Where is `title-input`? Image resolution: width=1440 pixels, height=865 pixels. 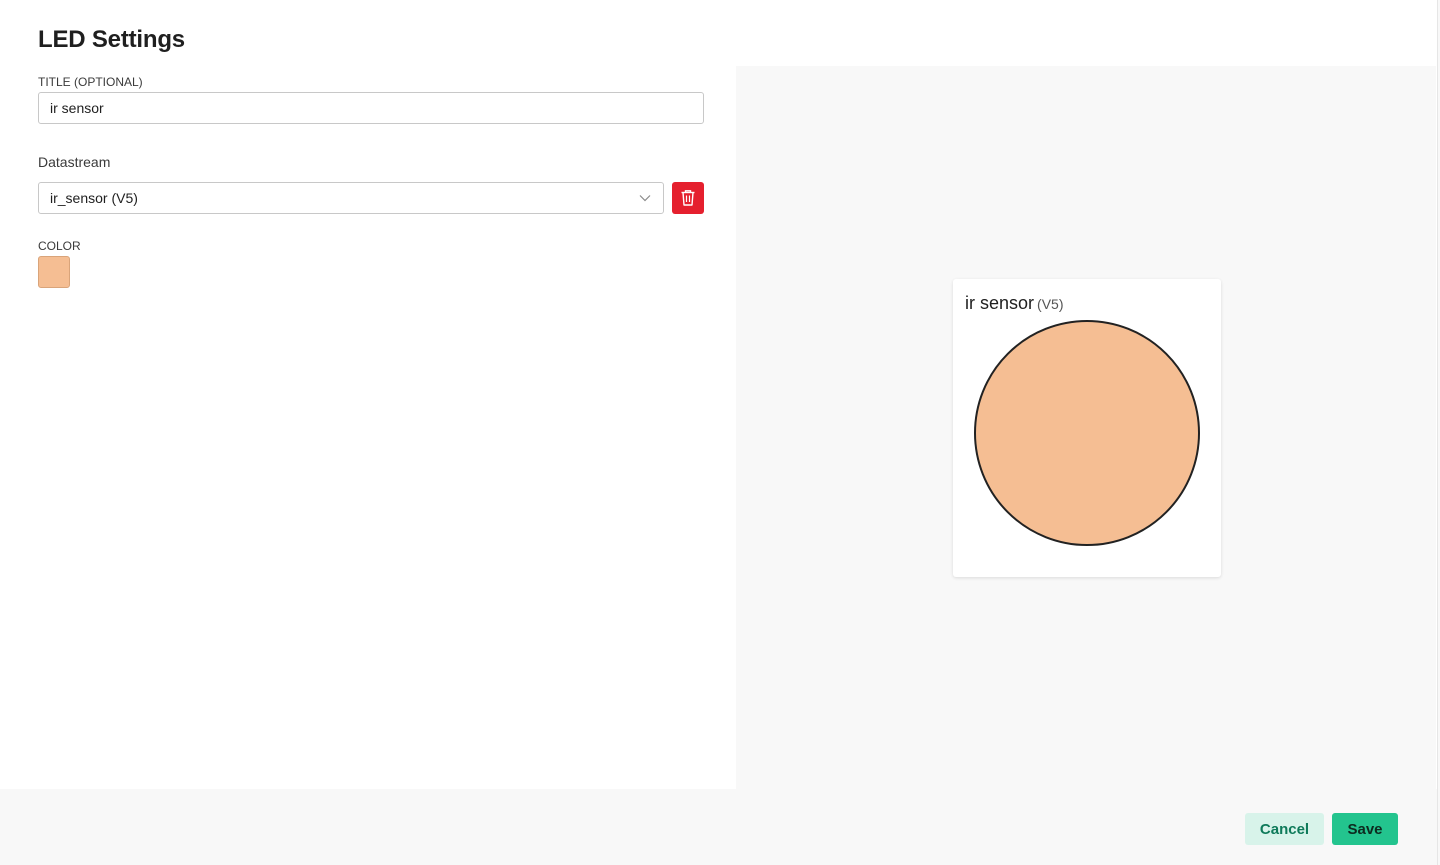
title-input is located at coordinates (371, 108).